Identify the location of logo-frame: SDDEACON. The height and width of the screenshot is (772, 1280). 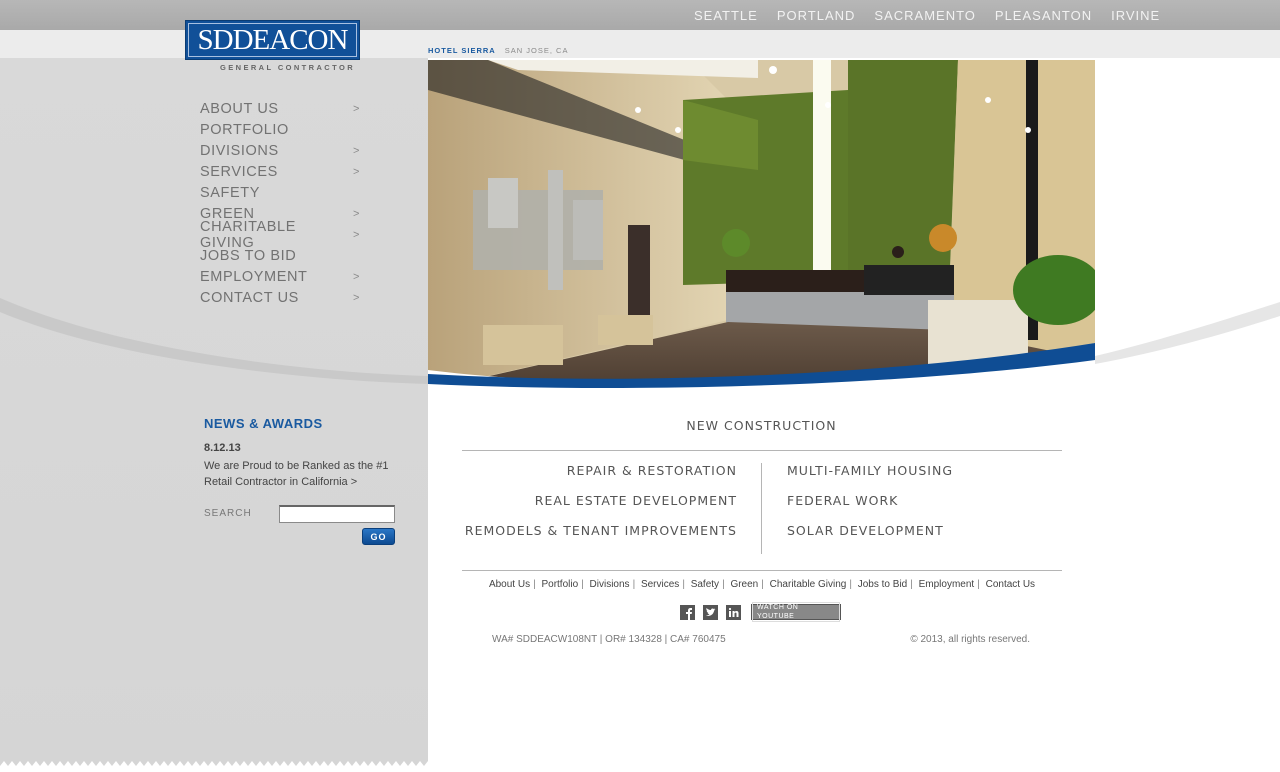
(272, 40).